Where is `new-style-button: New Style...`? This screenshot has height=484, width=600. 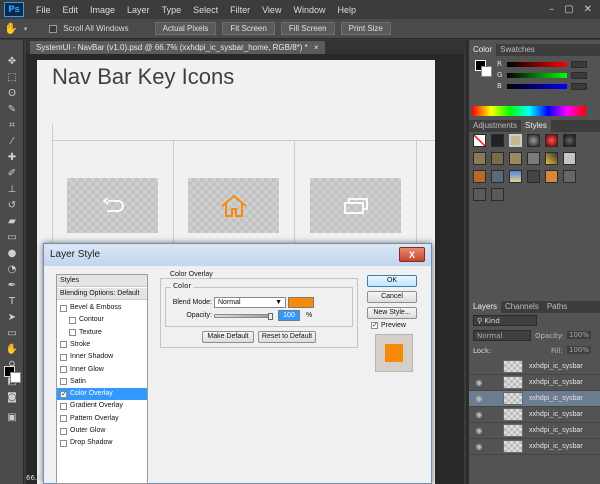 new-style-button: New Style... is located at coordinates (392, 313).